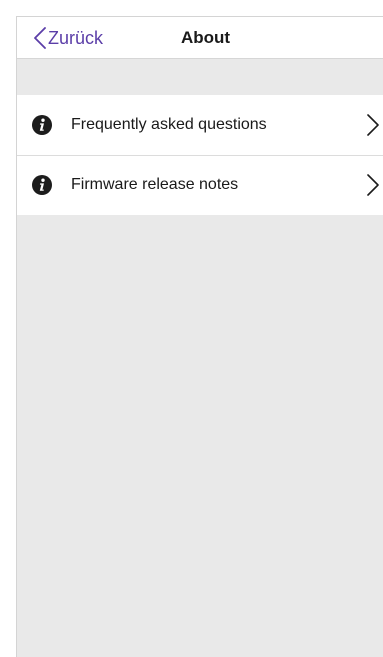 This screenshot has height=657, width=383. I want to click on list-item-faq: Frequently asked questions, so click(200, 125).